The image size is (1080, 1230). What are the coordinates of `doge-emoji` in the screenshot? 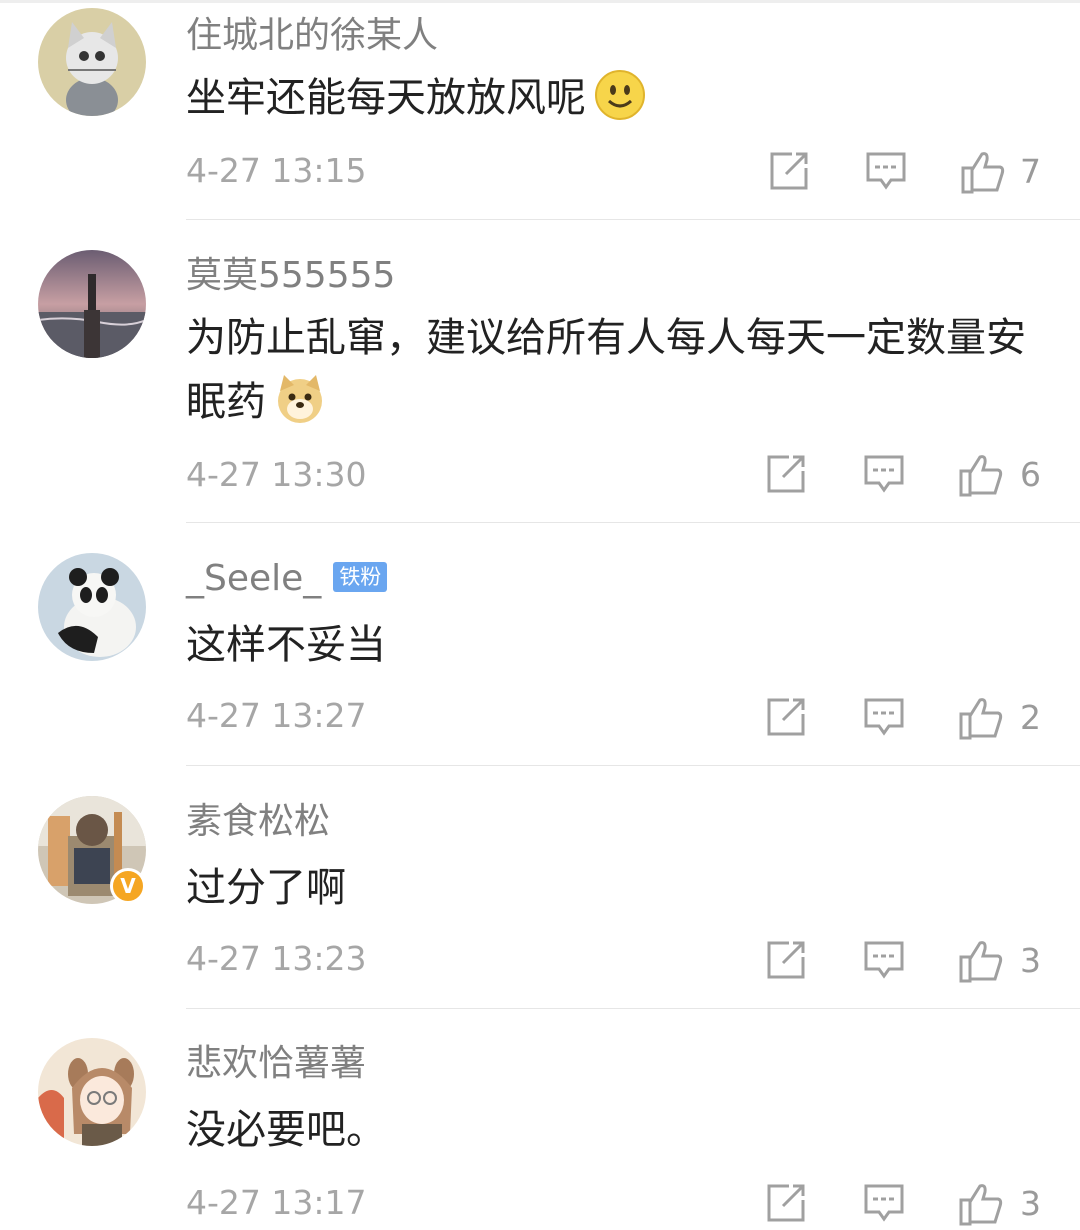 It's located at (300, 408).